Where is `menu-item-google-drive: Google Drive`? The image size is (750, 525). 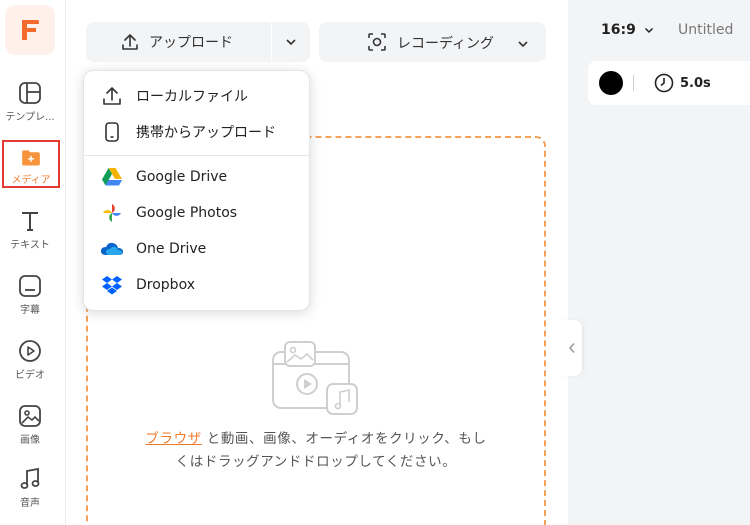
menu-item-google-drive: Google Drive is located at coordinates (197, 177).